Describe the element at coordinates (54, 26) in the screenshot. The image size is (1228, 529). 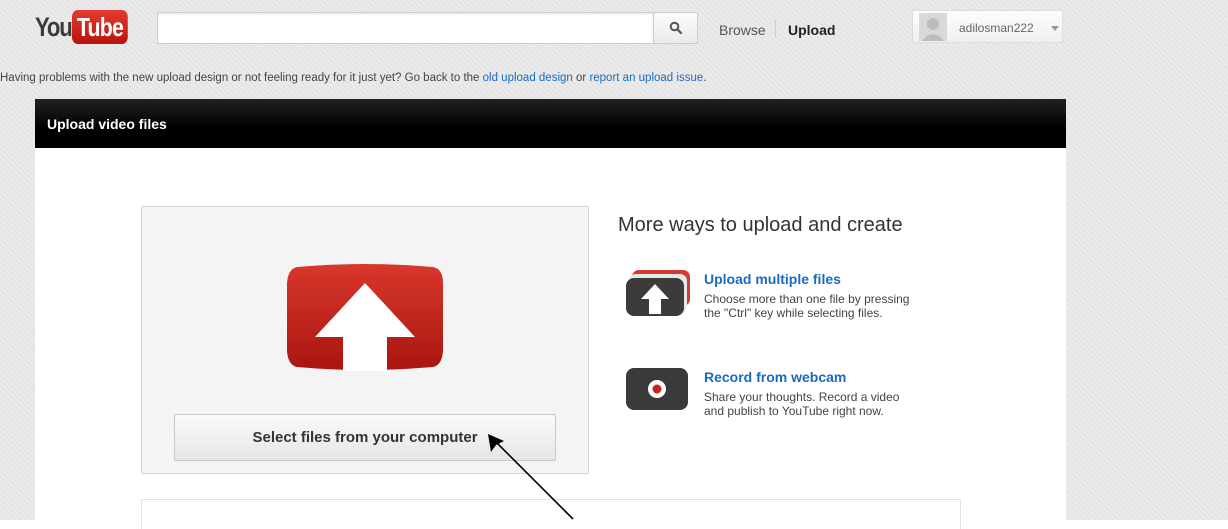
I see `logo-you-text: You` at that location.